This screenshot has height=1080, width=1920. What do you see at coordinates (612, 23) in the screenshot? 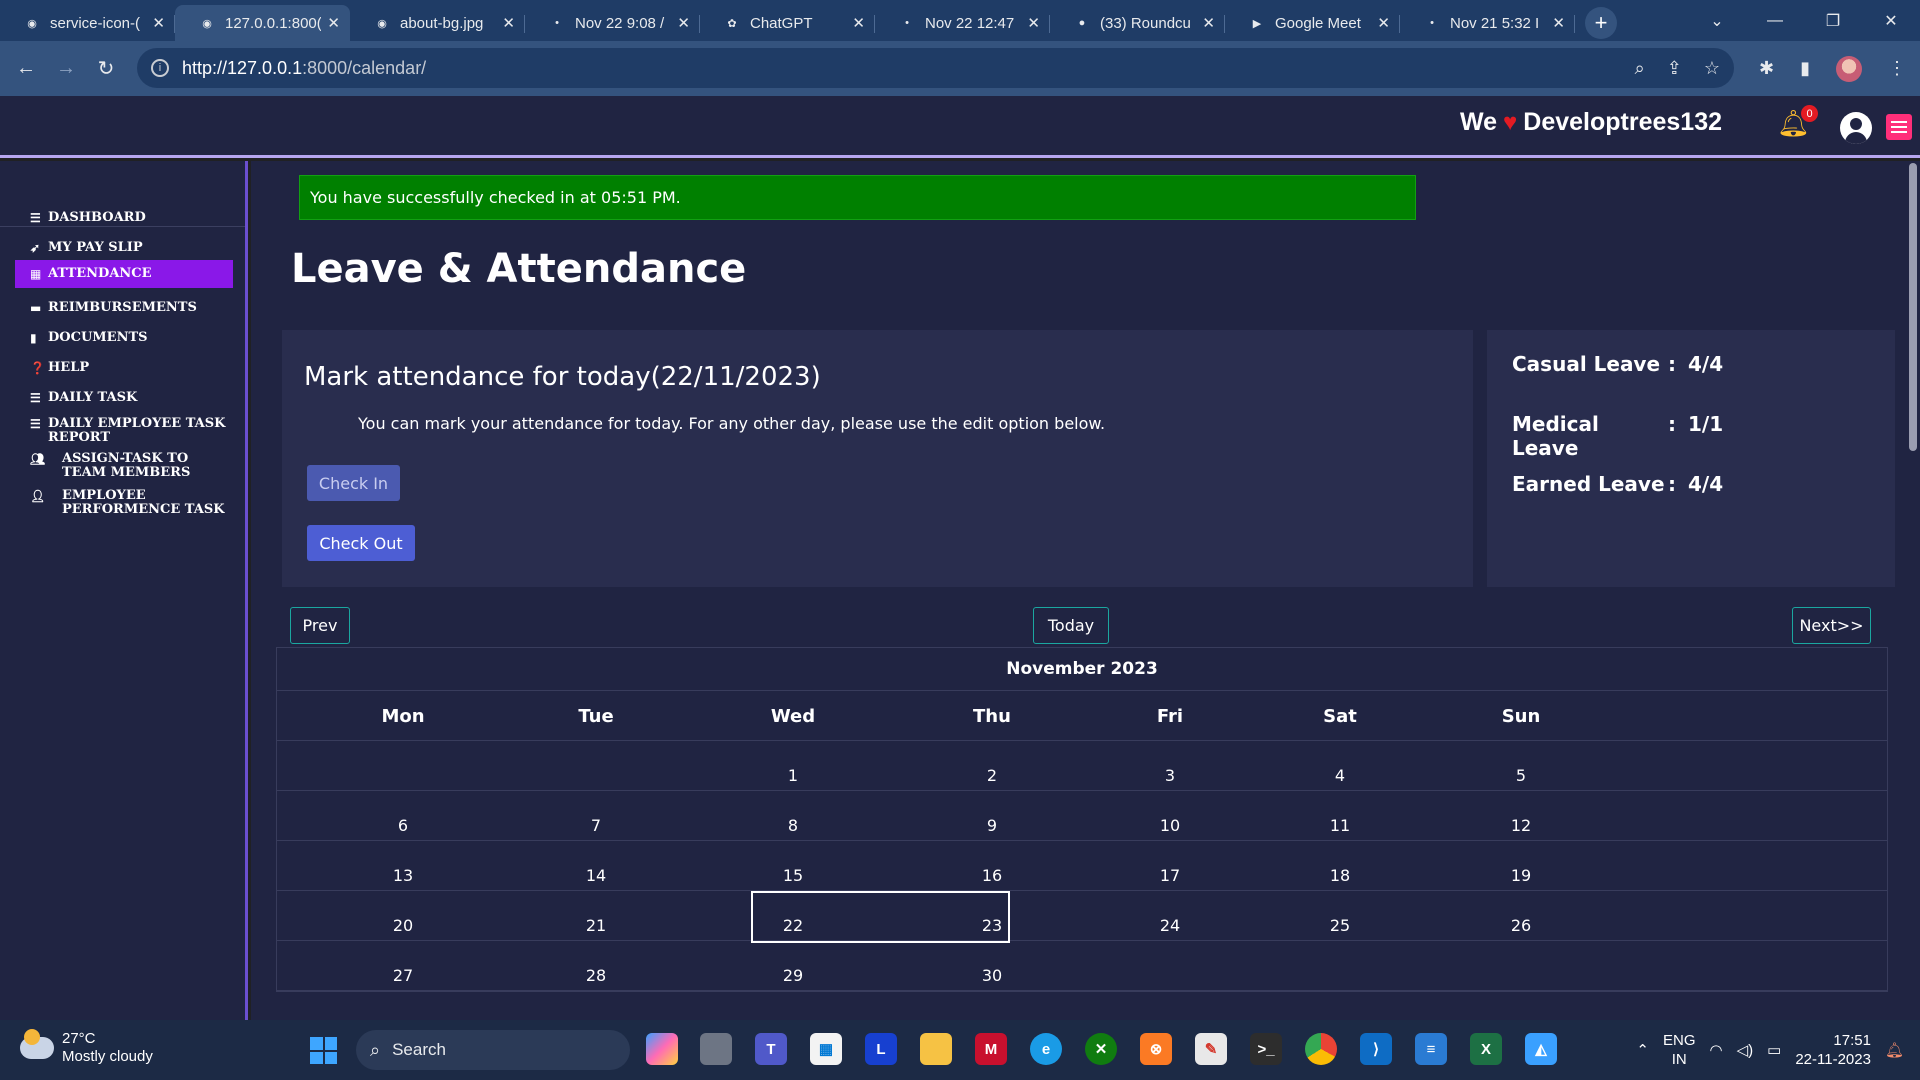
I see `browser-tab: • Nov 22 9:08 / ✕` at bounding box center [612, 23].